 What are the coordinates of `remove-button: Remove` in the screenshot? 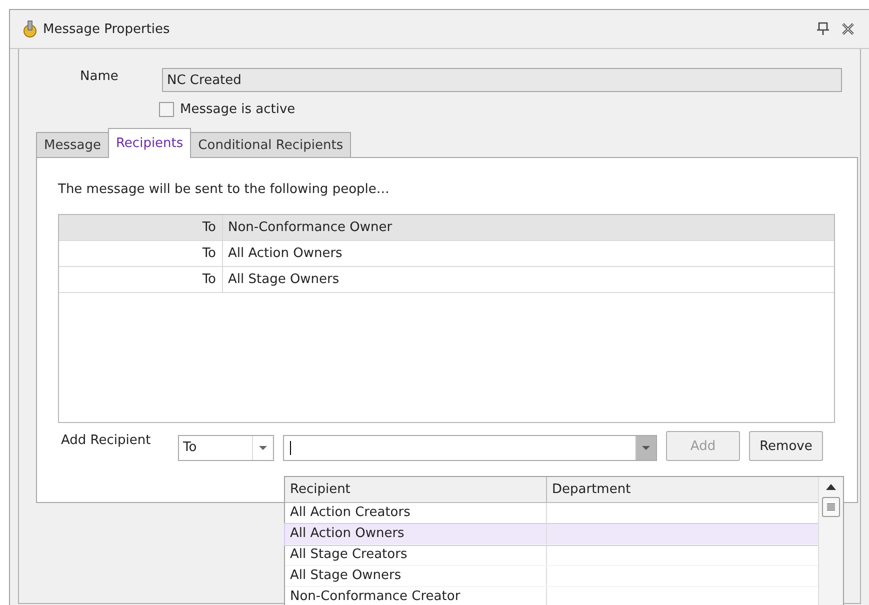 It's located at (786, 446).